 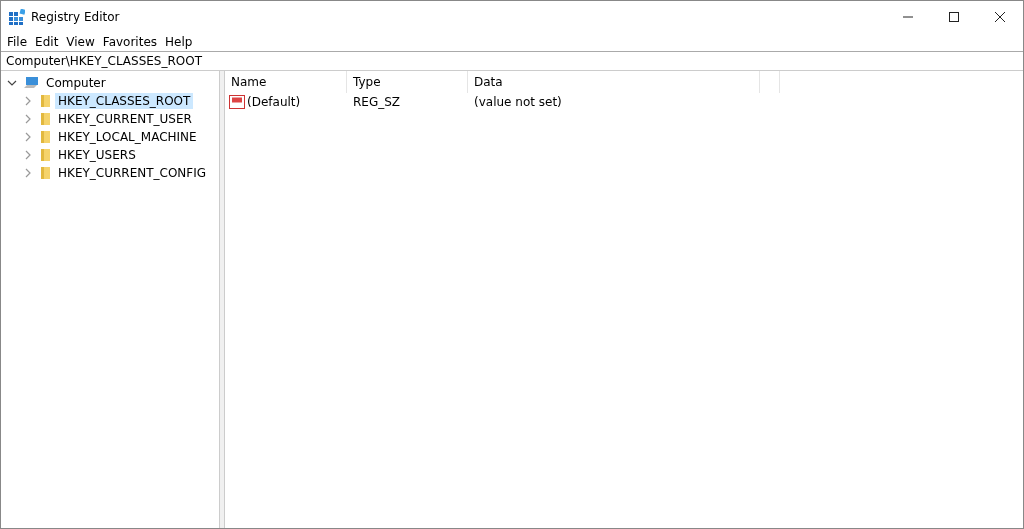 I want to click on maximize-icon, so click(x=954, y=16).